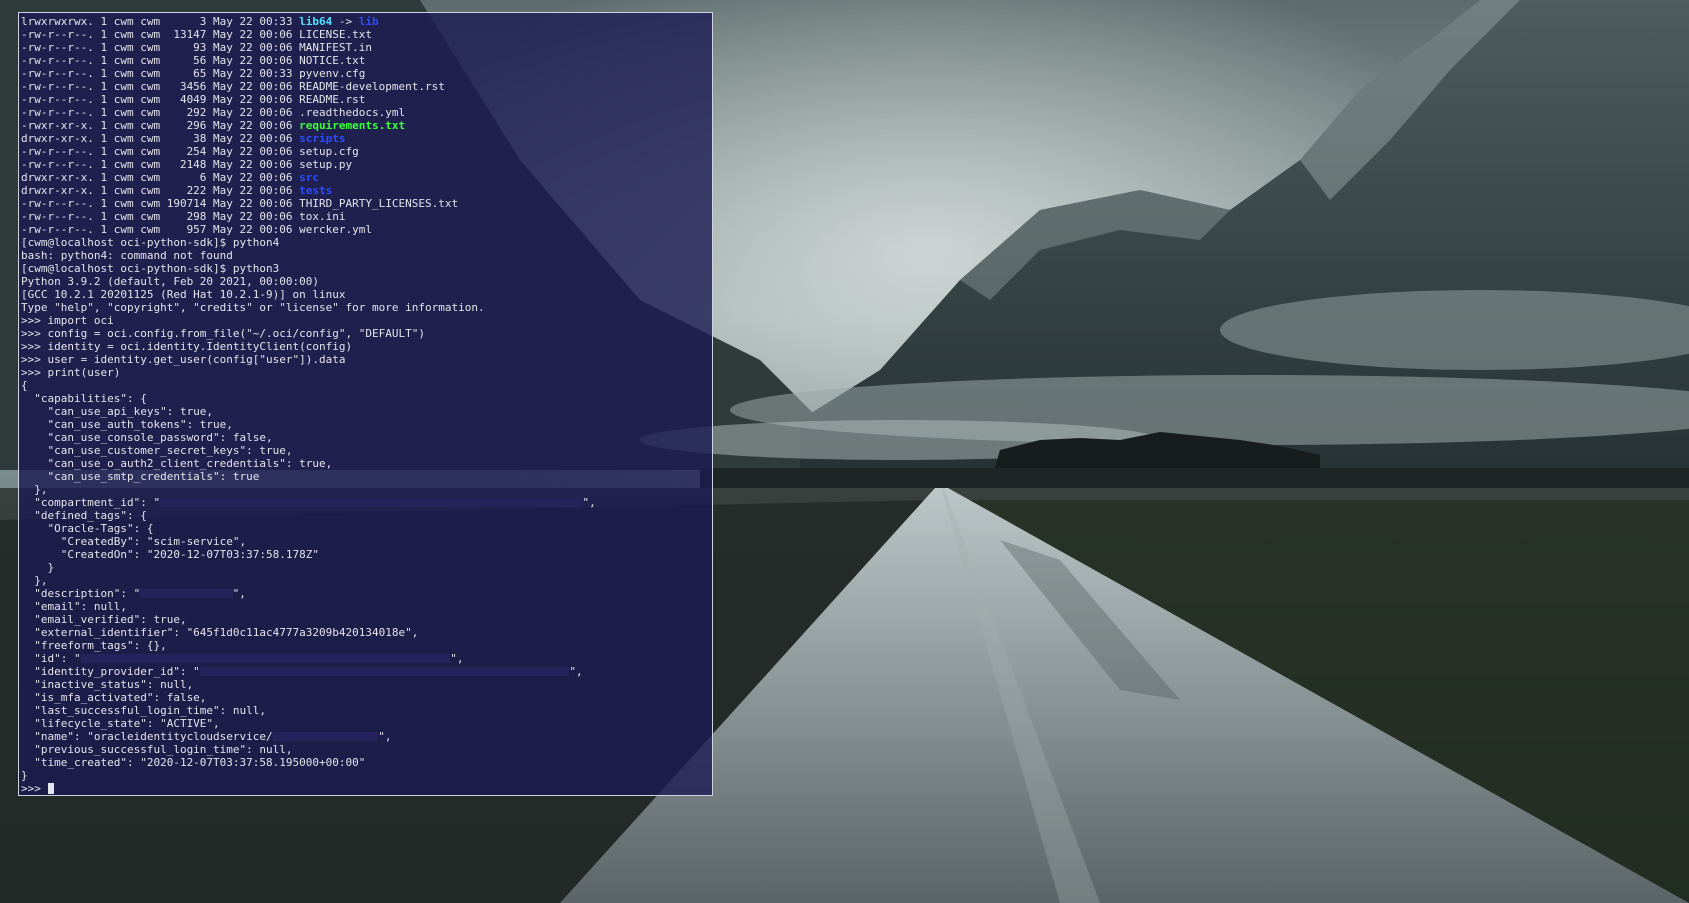  What do you see at coordinates (366, 515) in the screenshot?
I see `terminal-line: "defined_tags": {` at bounding box center [366, 515].